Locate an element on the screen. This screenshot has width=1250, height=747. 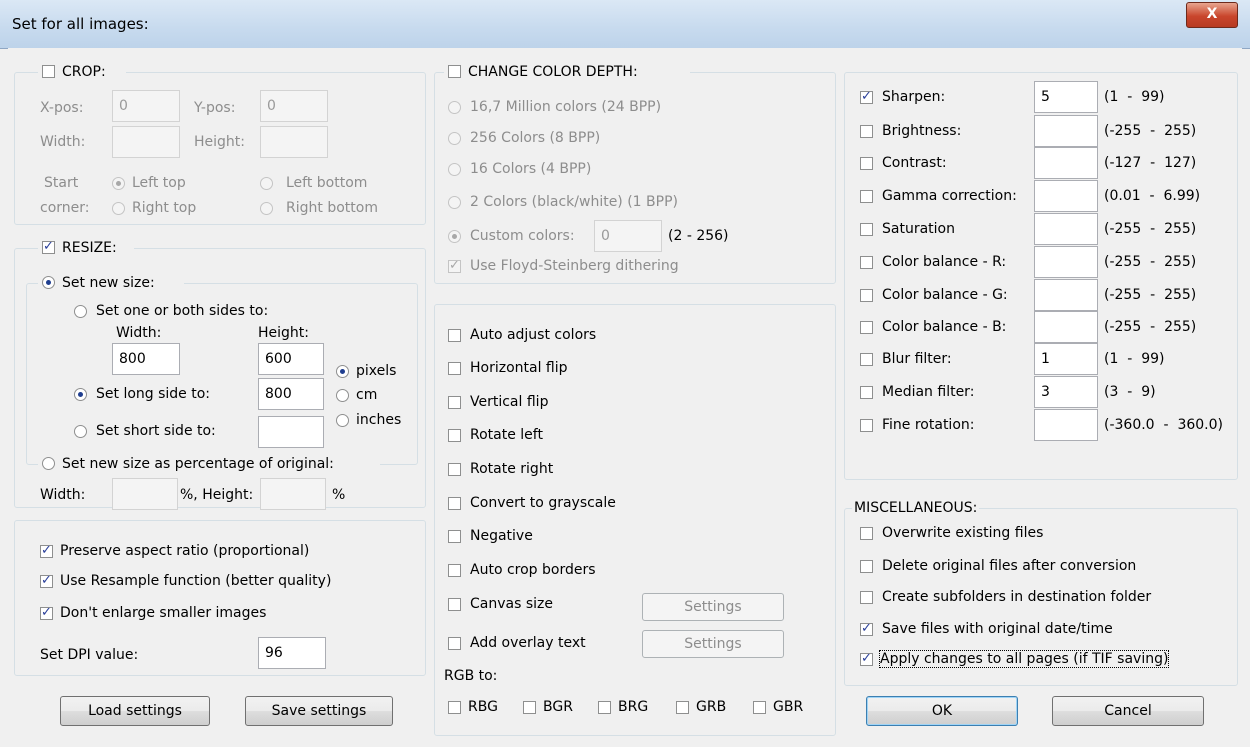
right-top-radio is located at coordinates (118, 208).